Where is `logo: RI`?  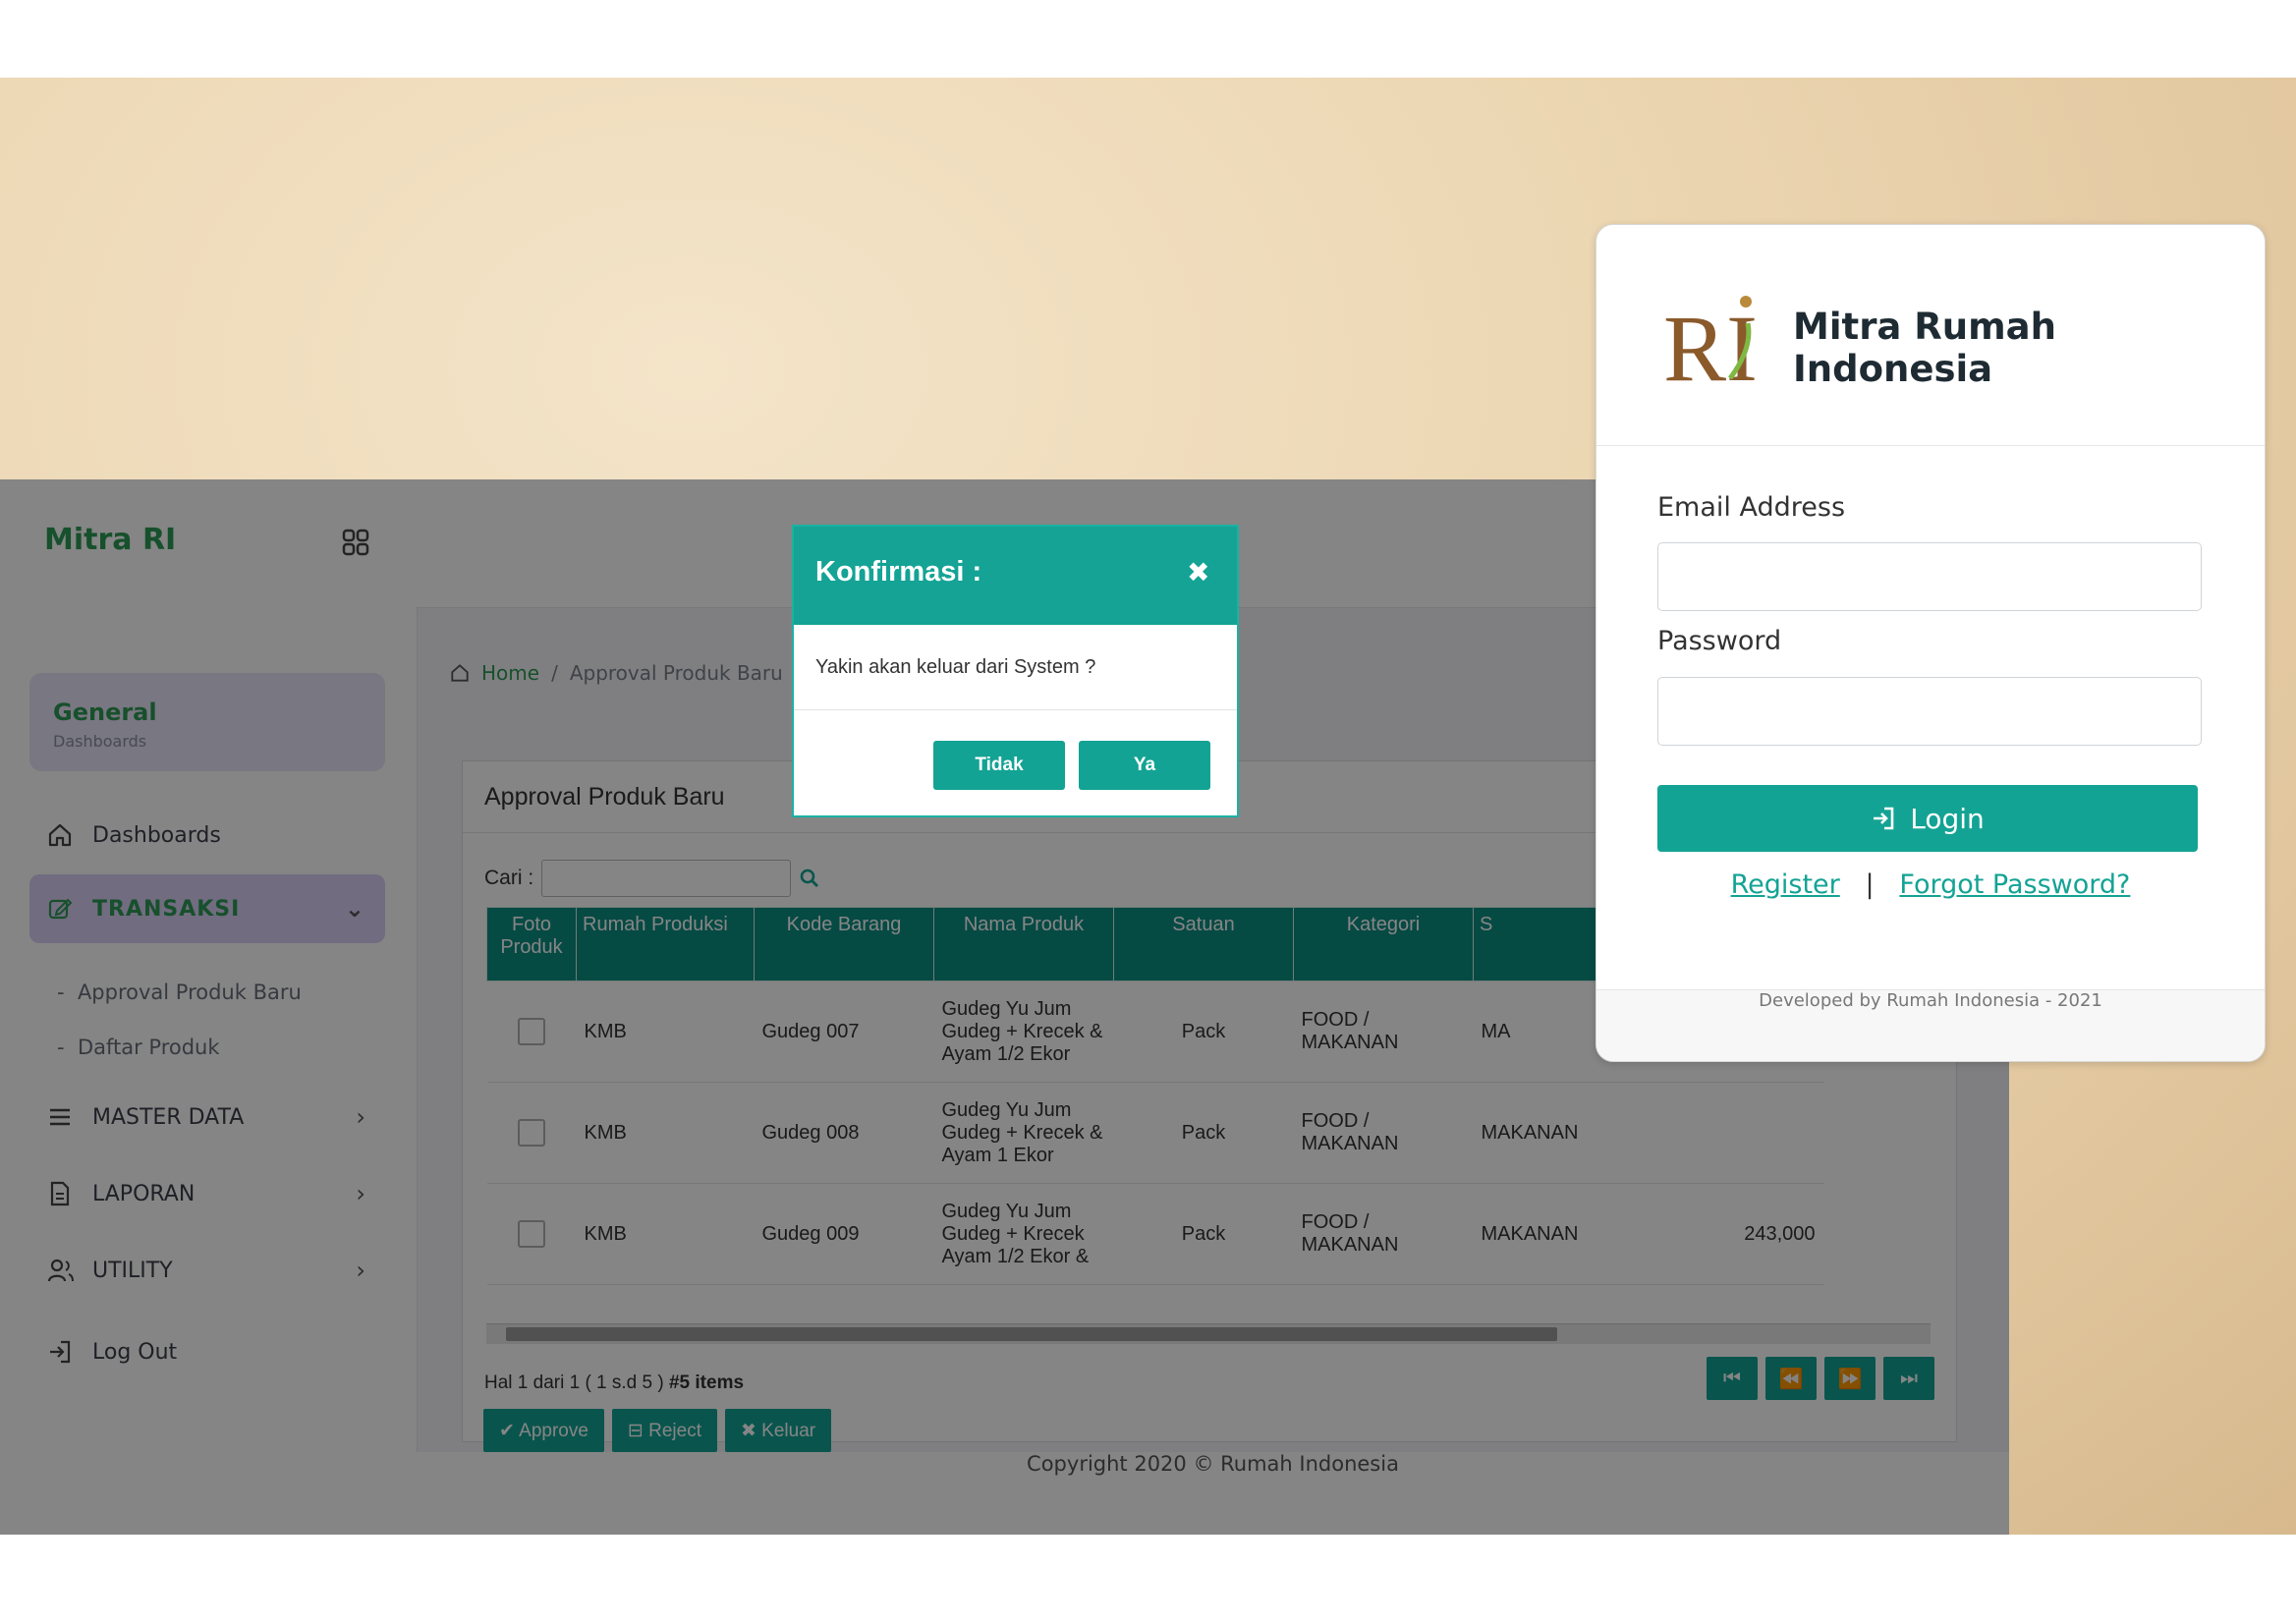 logo: RI is located at coordinates (1710, 348).